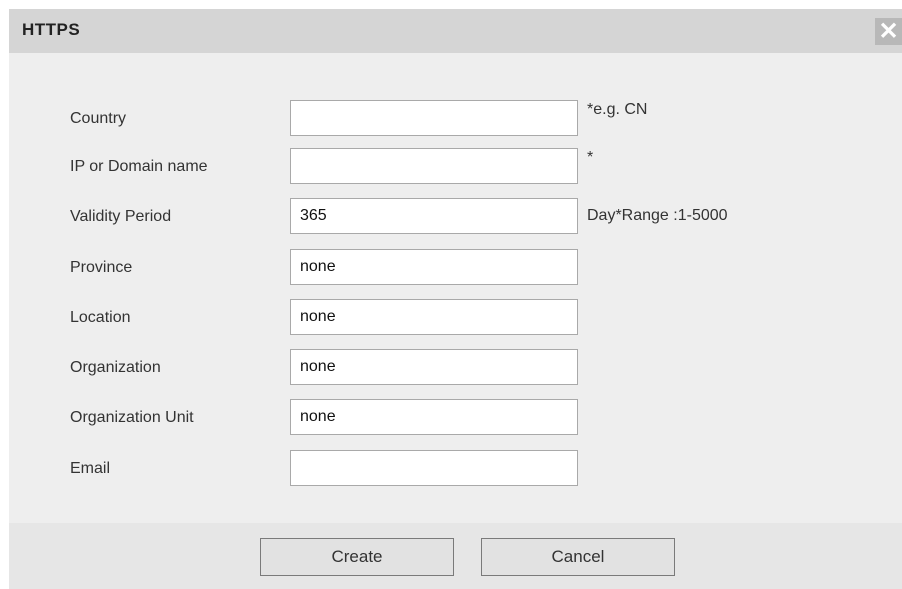 The height and width of the screenshot is (589, 902). I want to click on validity-row: Validity Period Day*Range :1-5000, so click(455, 217).